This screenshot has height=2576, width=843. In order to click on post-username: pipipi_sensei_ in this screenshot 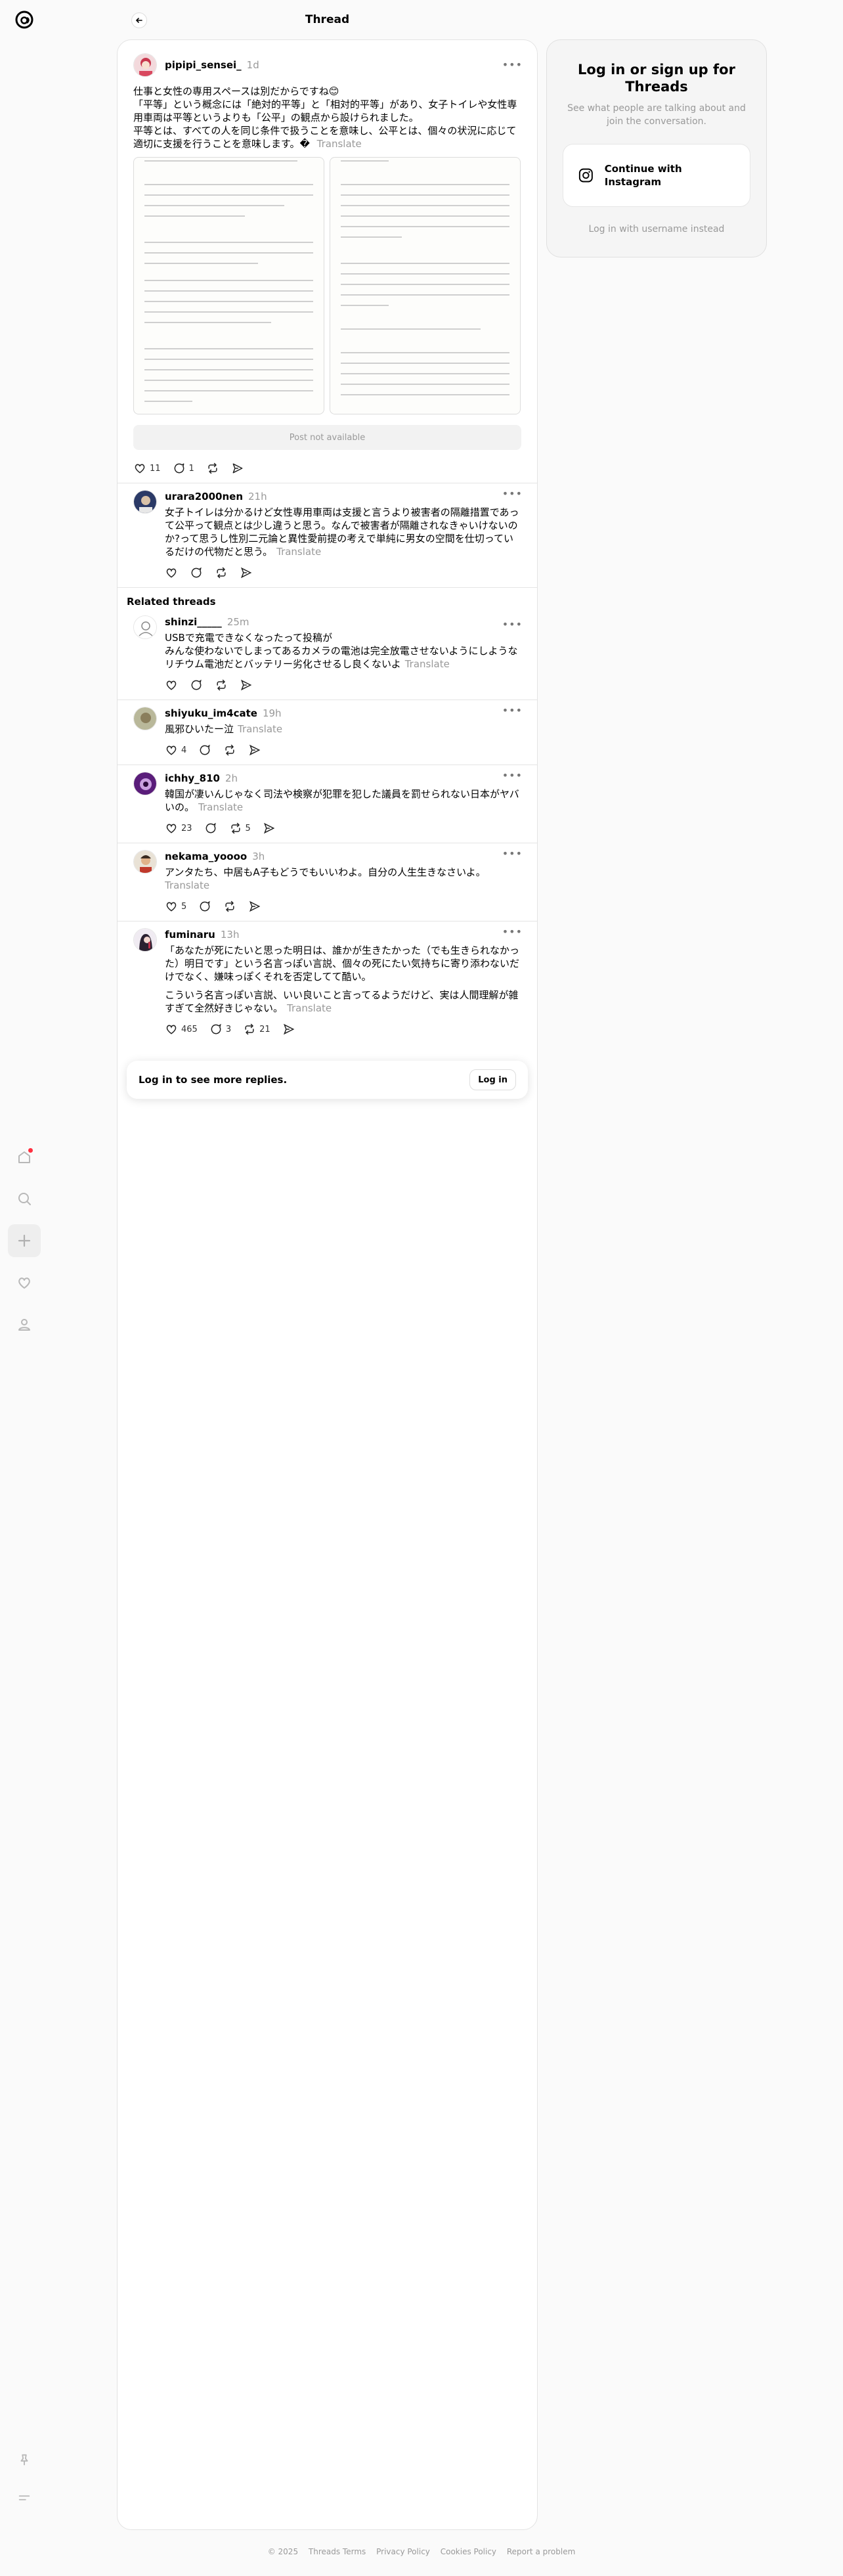, I will do `click(203, 65)`.